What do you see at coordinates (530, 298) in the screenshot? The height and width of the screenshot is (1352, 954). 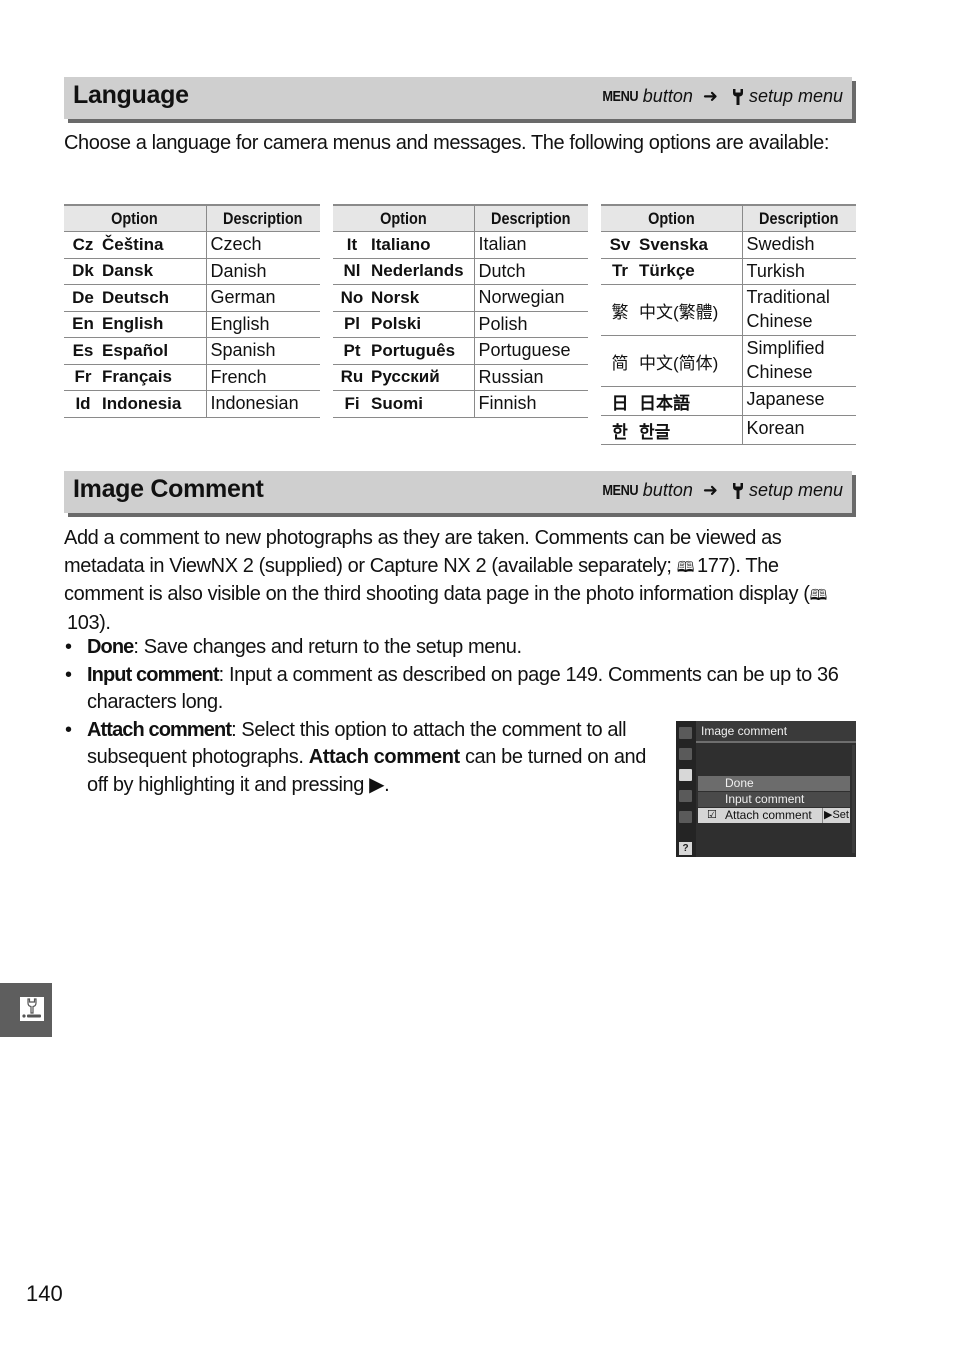 I see `language-description: Norwegian` at bounding box center [530, 298].